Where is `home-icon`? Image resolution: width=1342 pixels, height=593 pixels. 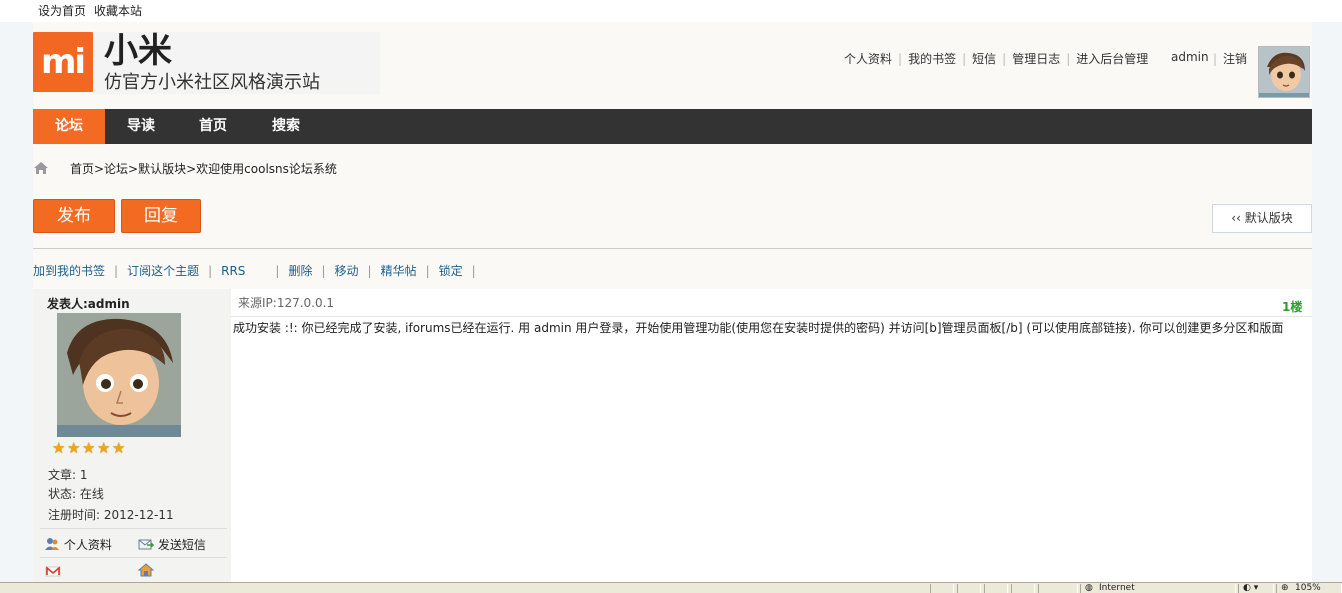
home-icon is located at coordinates (41, 168).